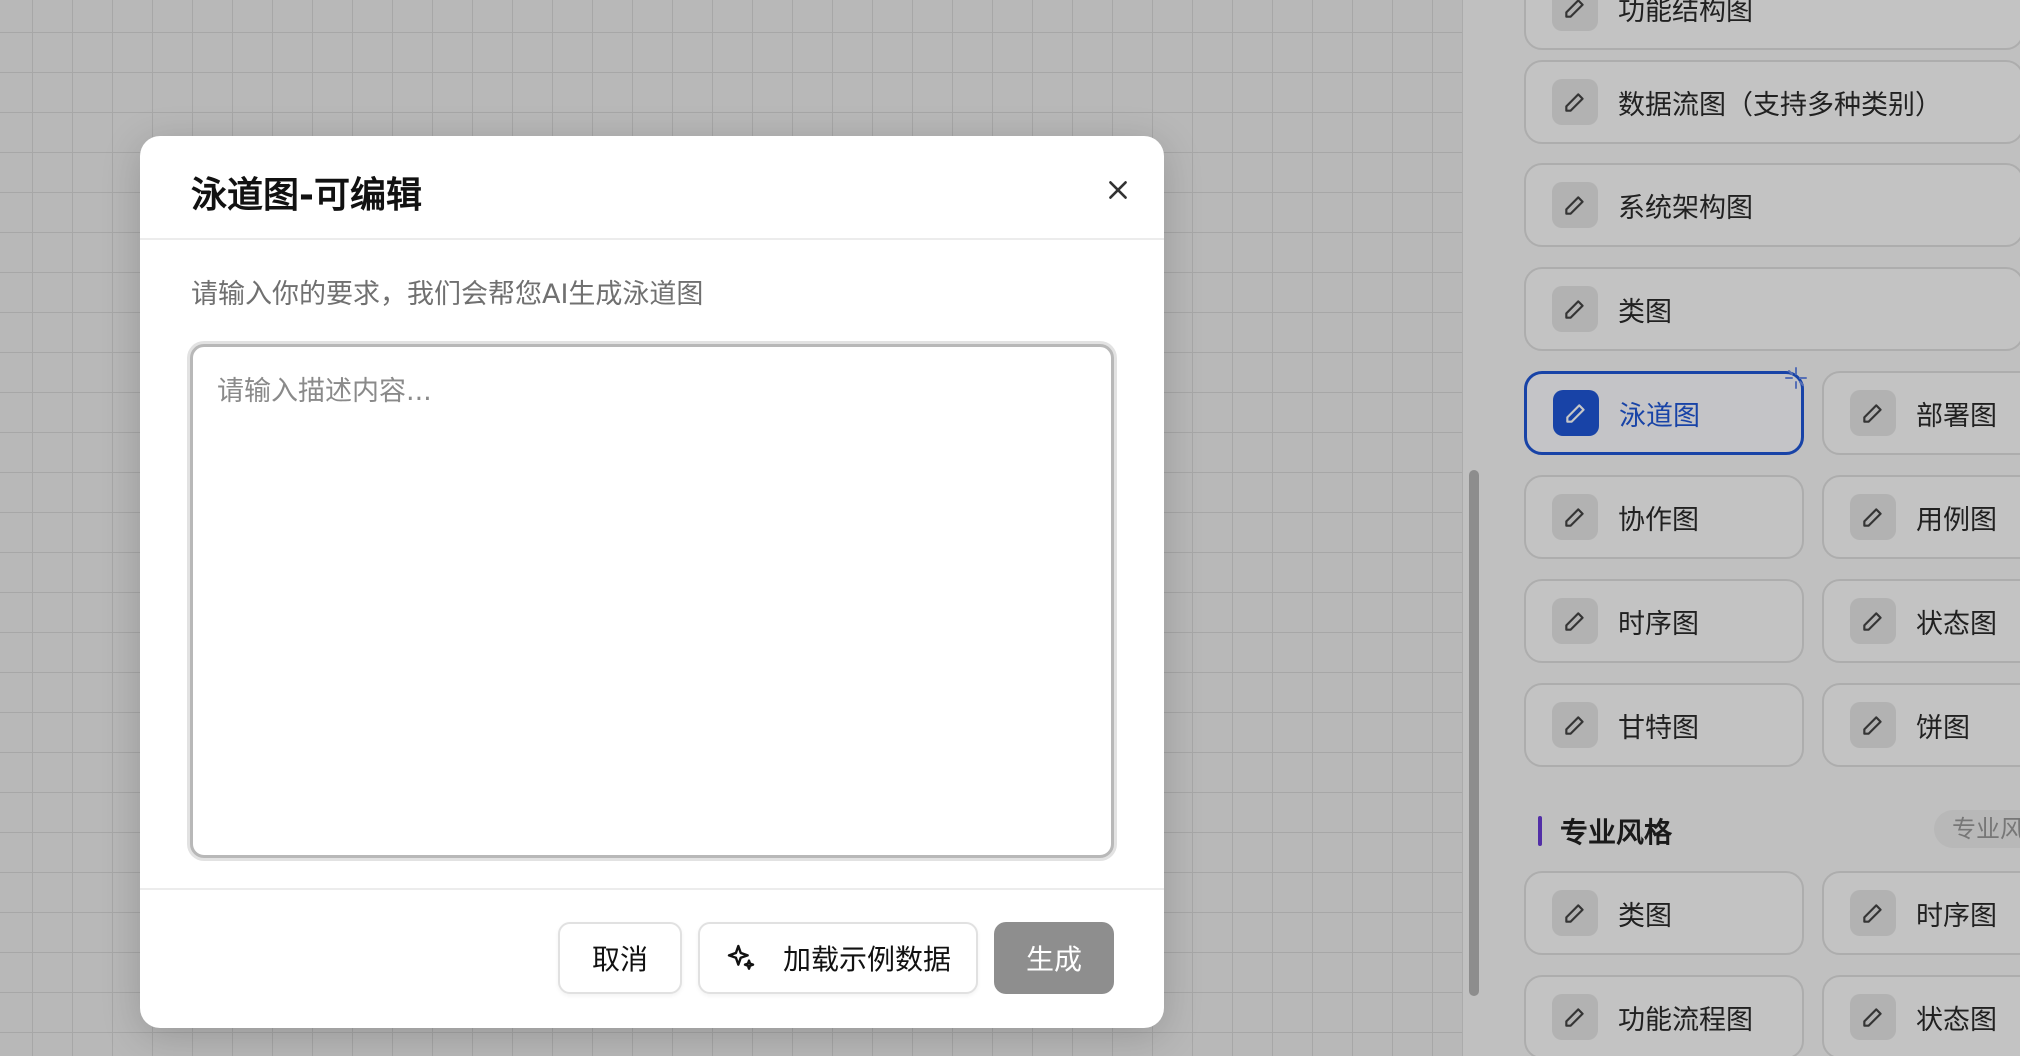 Image resolution: width=2020 pixels, height=1056 pixels. Describe the element at coordinates (652, 239) in the screenshot. I see `header-divider` at that location.